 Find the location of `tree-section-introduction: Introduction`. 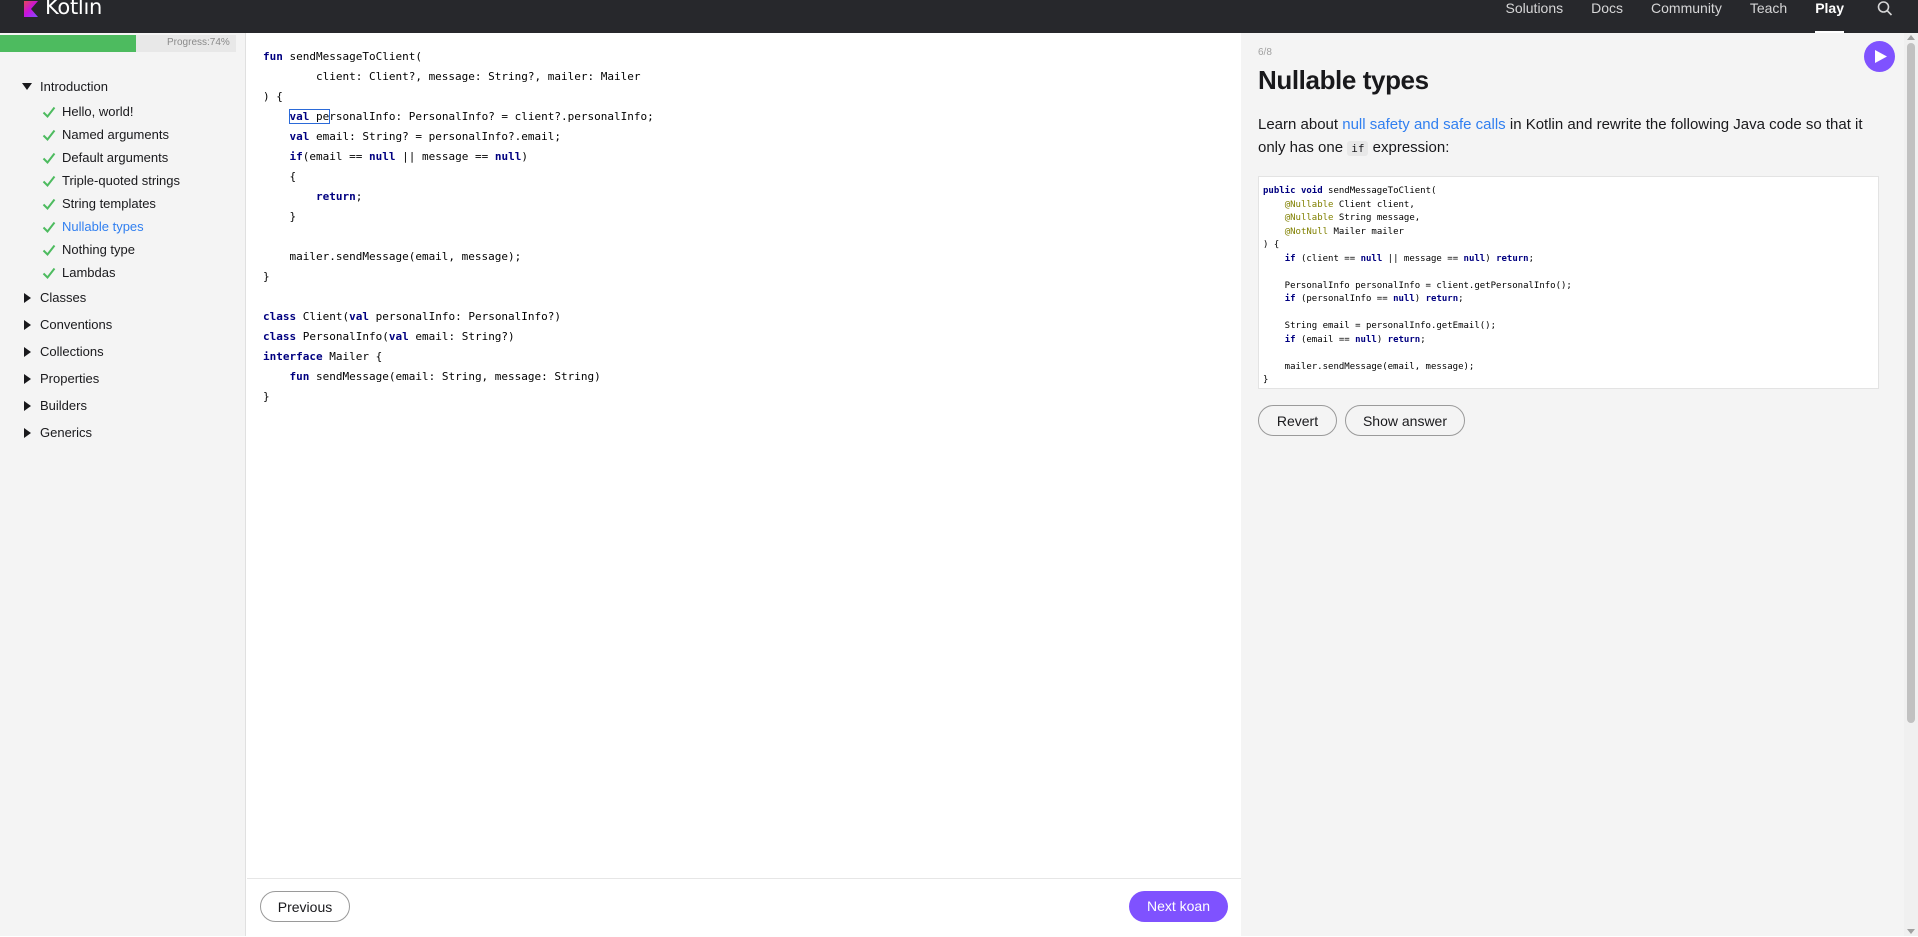

tree-section-introduction: Introduction is located at coordinates (101, 86).